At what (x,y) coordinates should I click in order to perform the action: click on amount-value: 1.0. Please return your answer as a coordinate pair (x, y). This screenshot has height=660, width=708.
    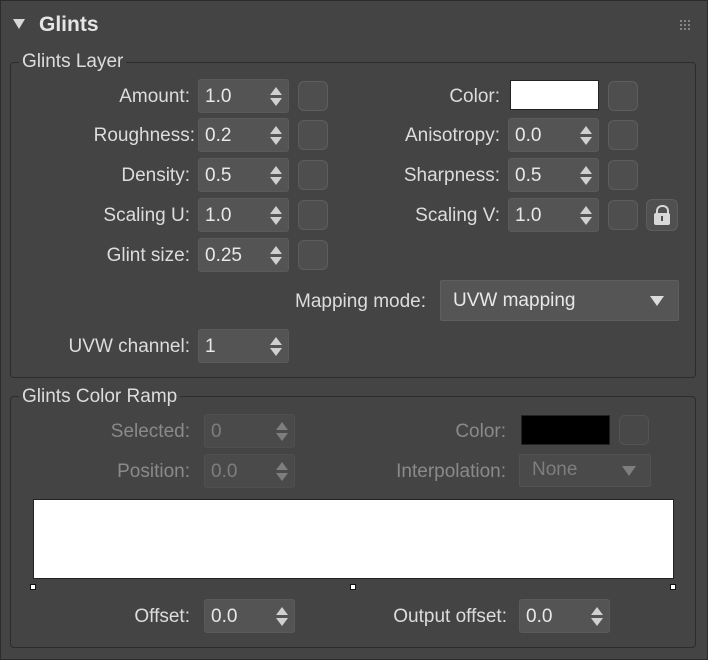
    Looking at the image, I should click on (218, 97).